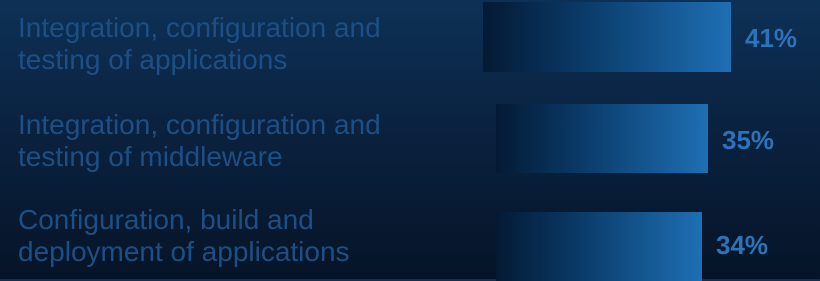 The width and height of the screenshot is (820, 281). I want to click on value-label: 35%, so click(748, 140).